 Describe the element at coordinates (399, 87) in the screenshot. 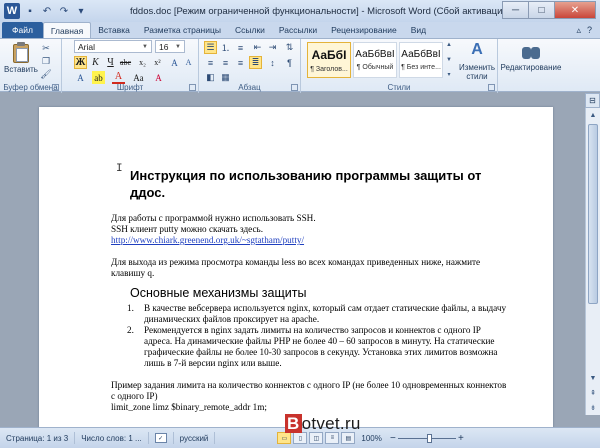

I see `styles-group-label: Стили` at that location.